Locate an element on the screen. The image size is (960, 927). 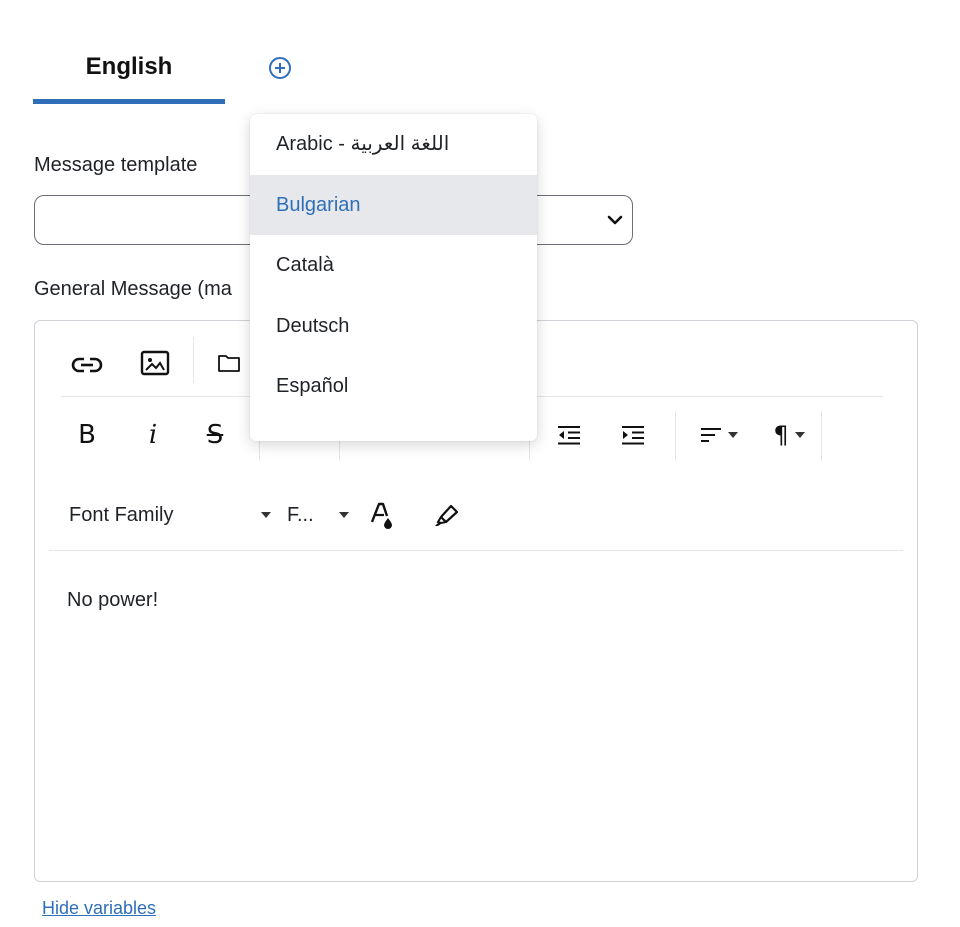
language-option-catala: Català is located at coordinates (393, 265).